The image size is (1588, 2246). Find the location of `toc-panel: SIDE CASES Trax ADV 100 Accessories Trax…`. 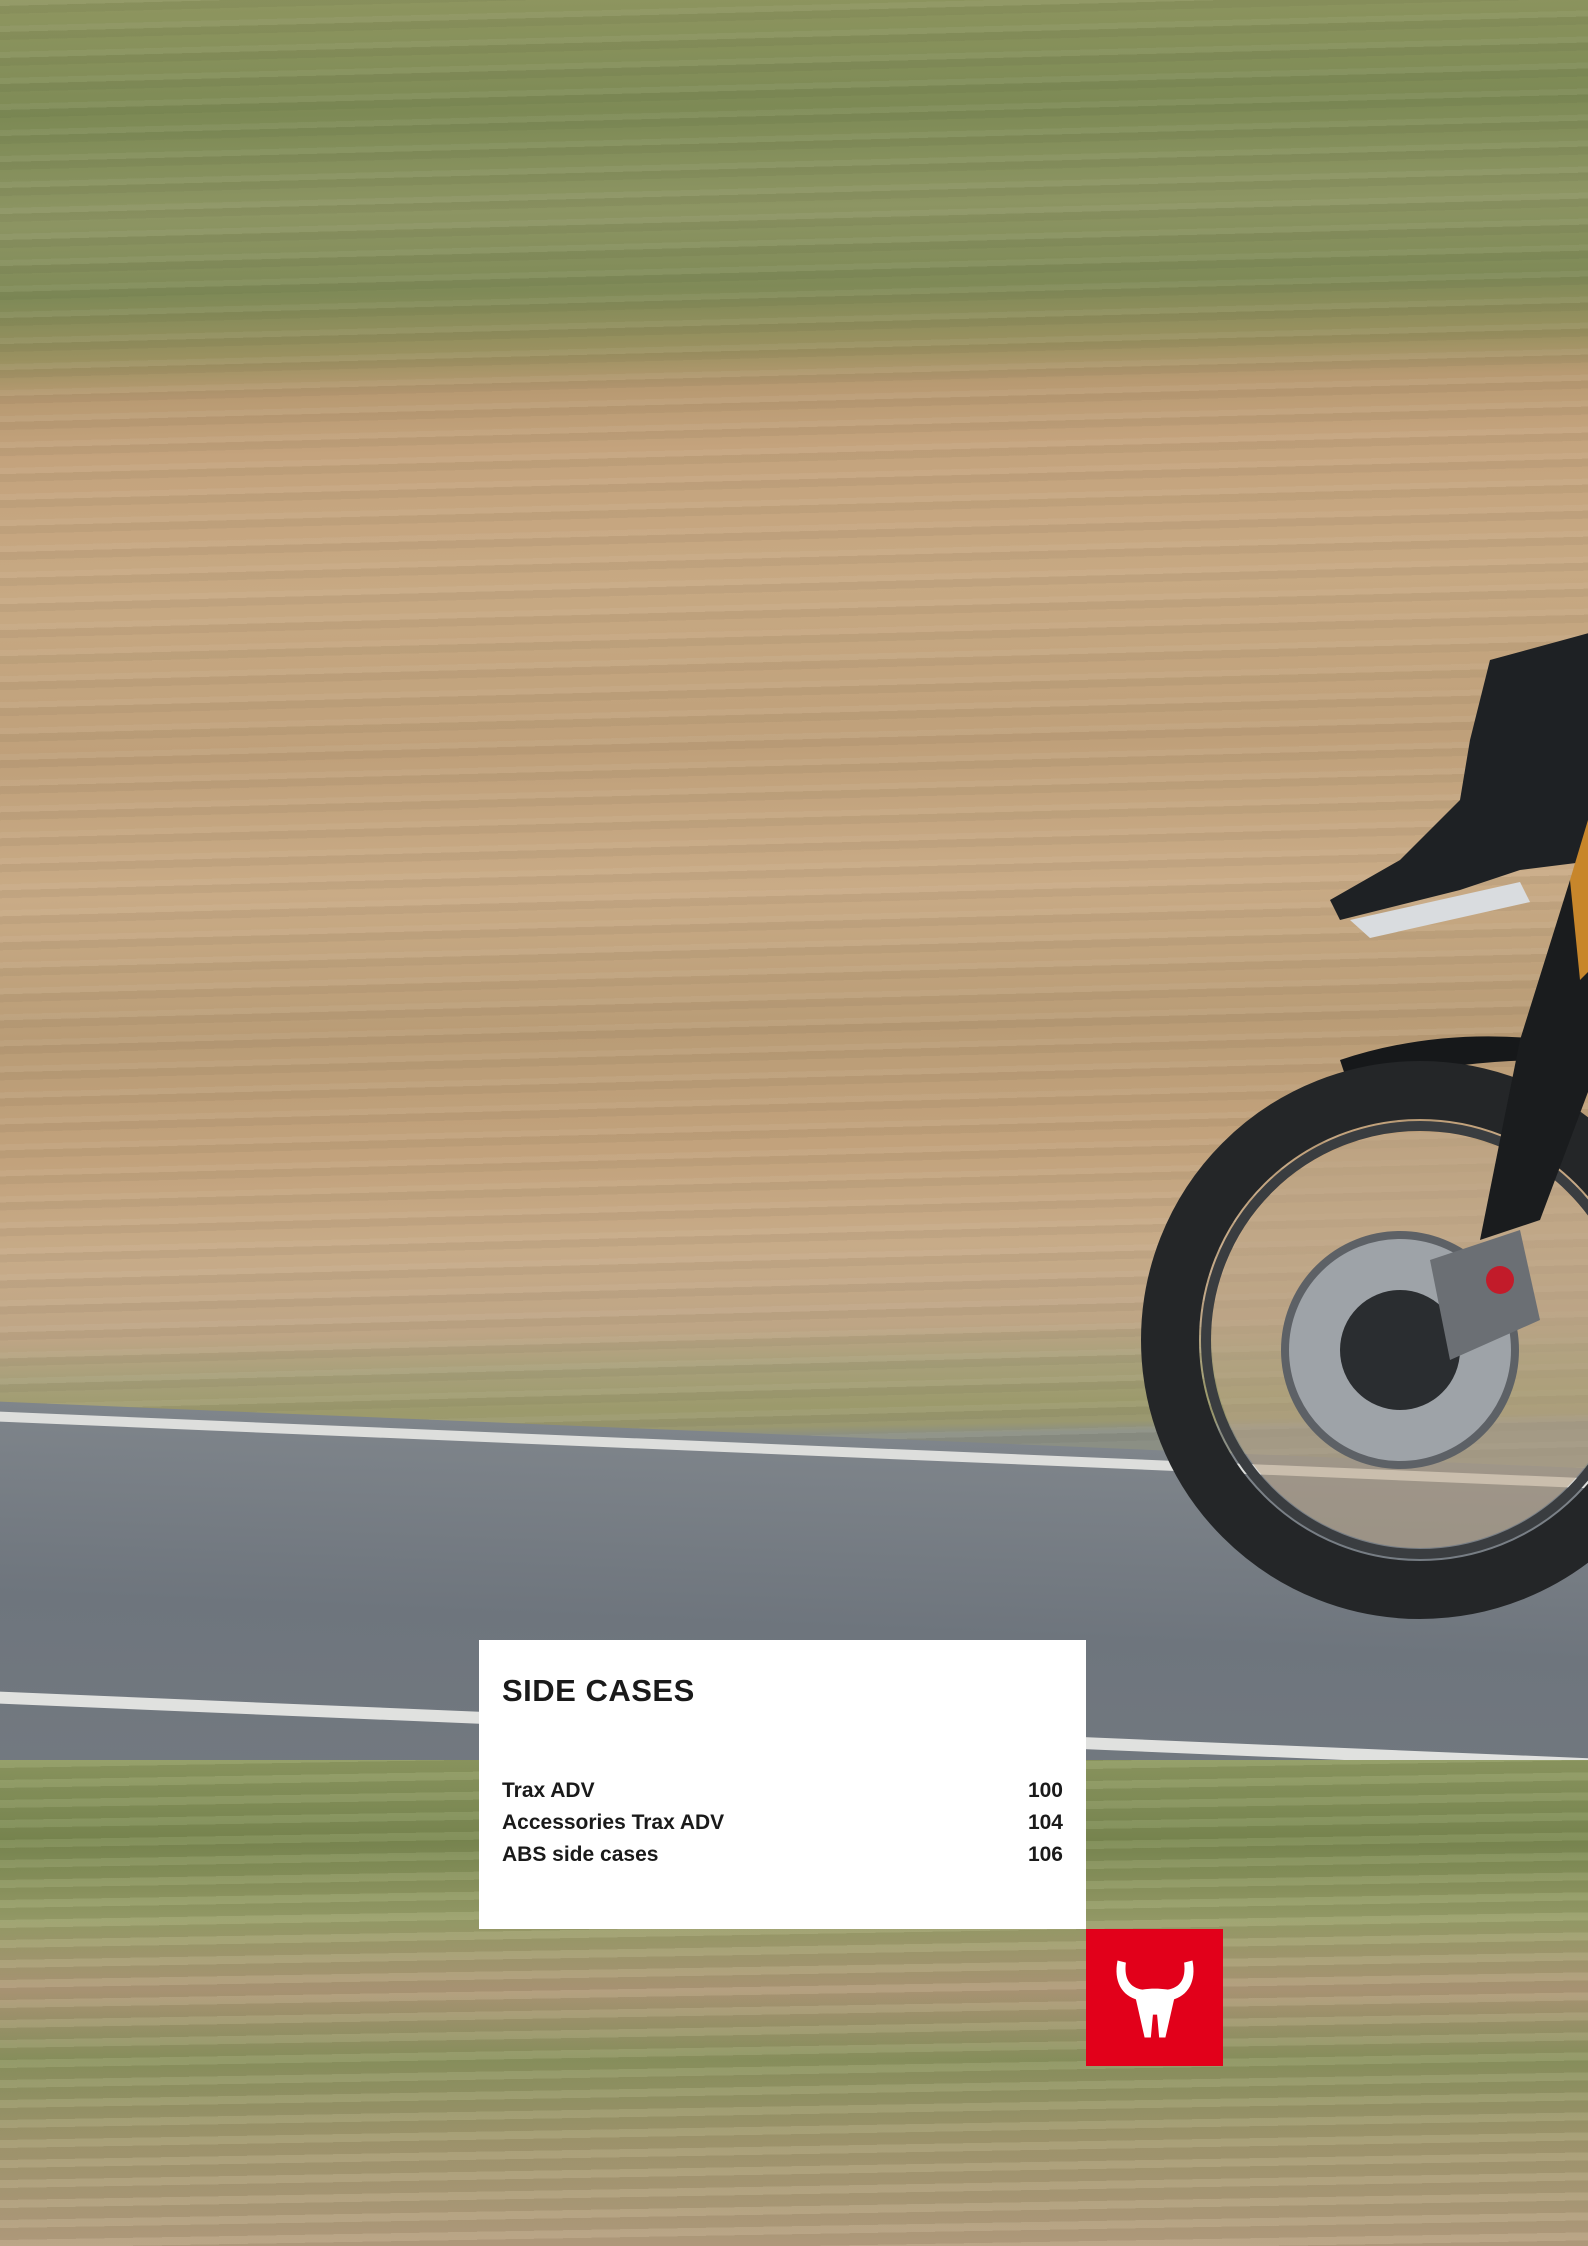

toc-panel: SIDE CASES Trax ADV 100 Accessories Trax… is located at coordinates (782, 1784).